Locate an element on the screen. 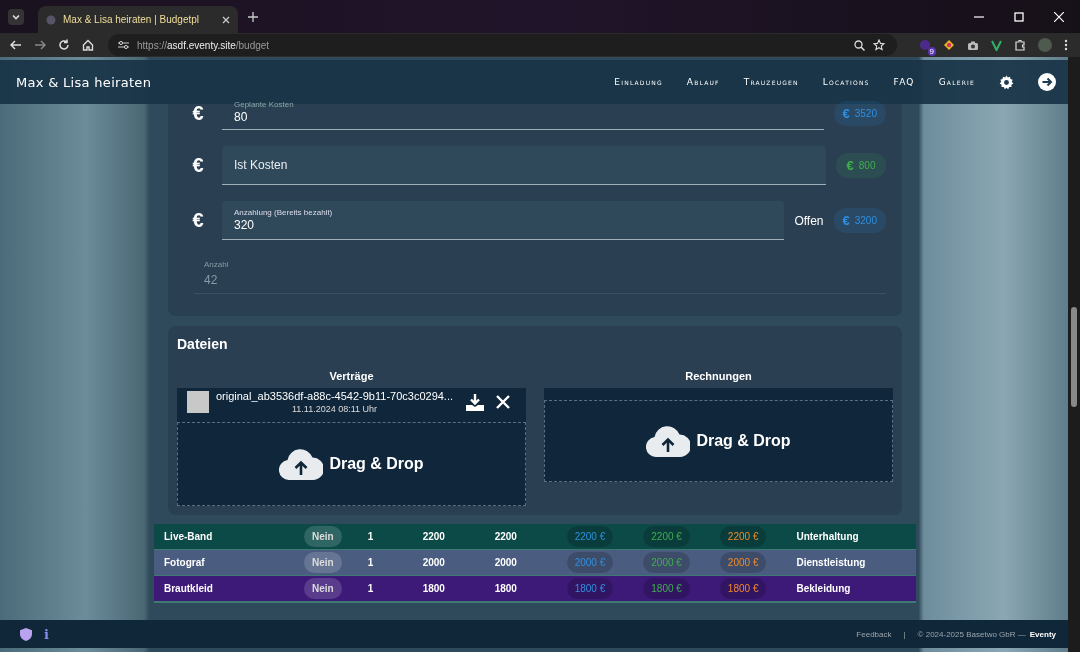 The width and height of the screenshot is (1080, 652). shield-icon is located at coordinates (26, 634).